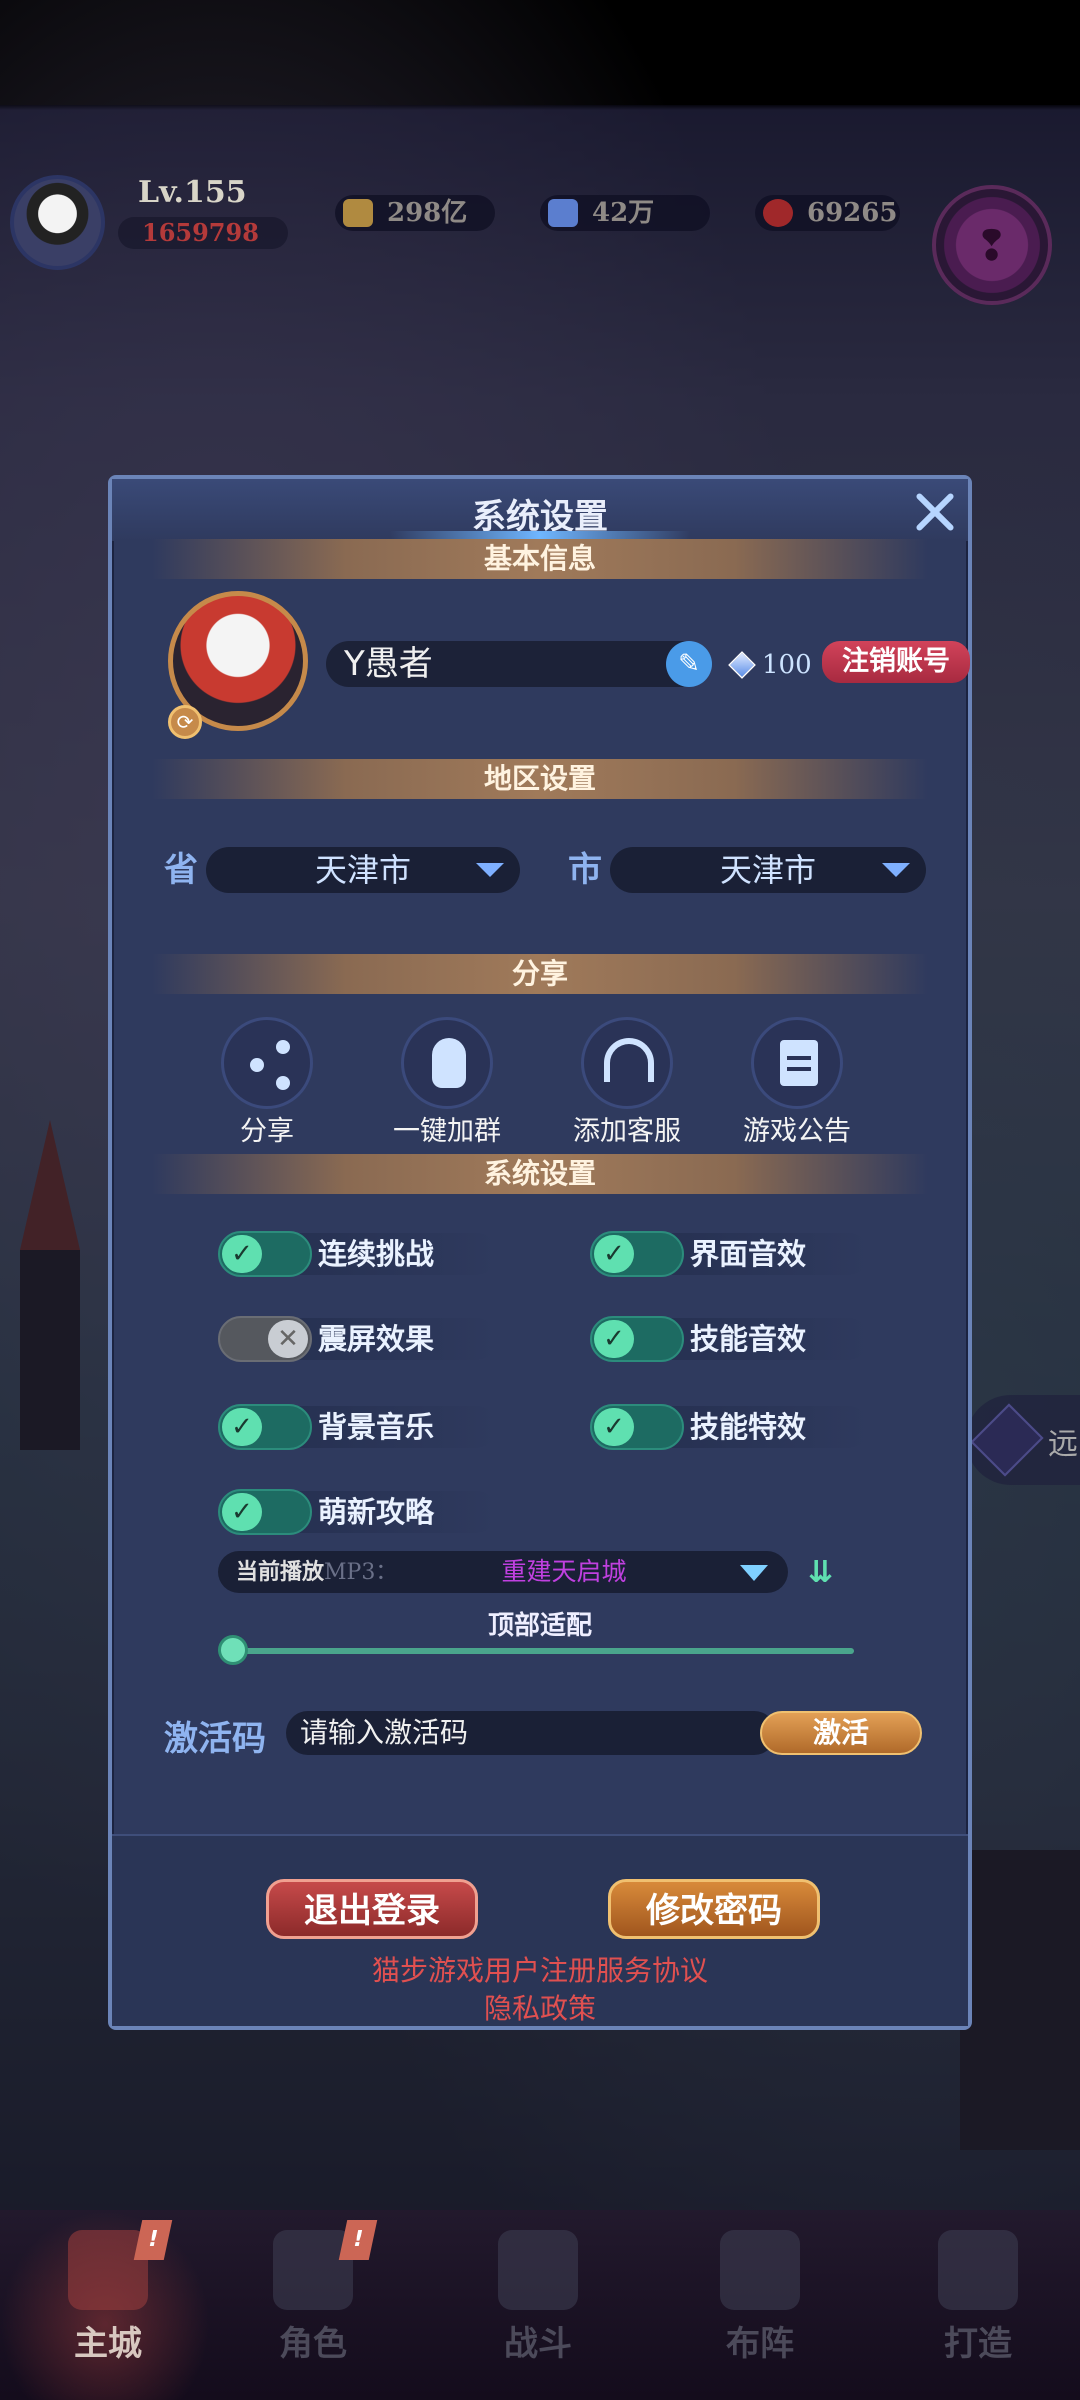 The width and height of the screenshot is (1080, 2400). What do you see at coordinates (516, 664) in the screenshot?
I see `player-name-field: Y愚者` at bounding box center [516, 664].